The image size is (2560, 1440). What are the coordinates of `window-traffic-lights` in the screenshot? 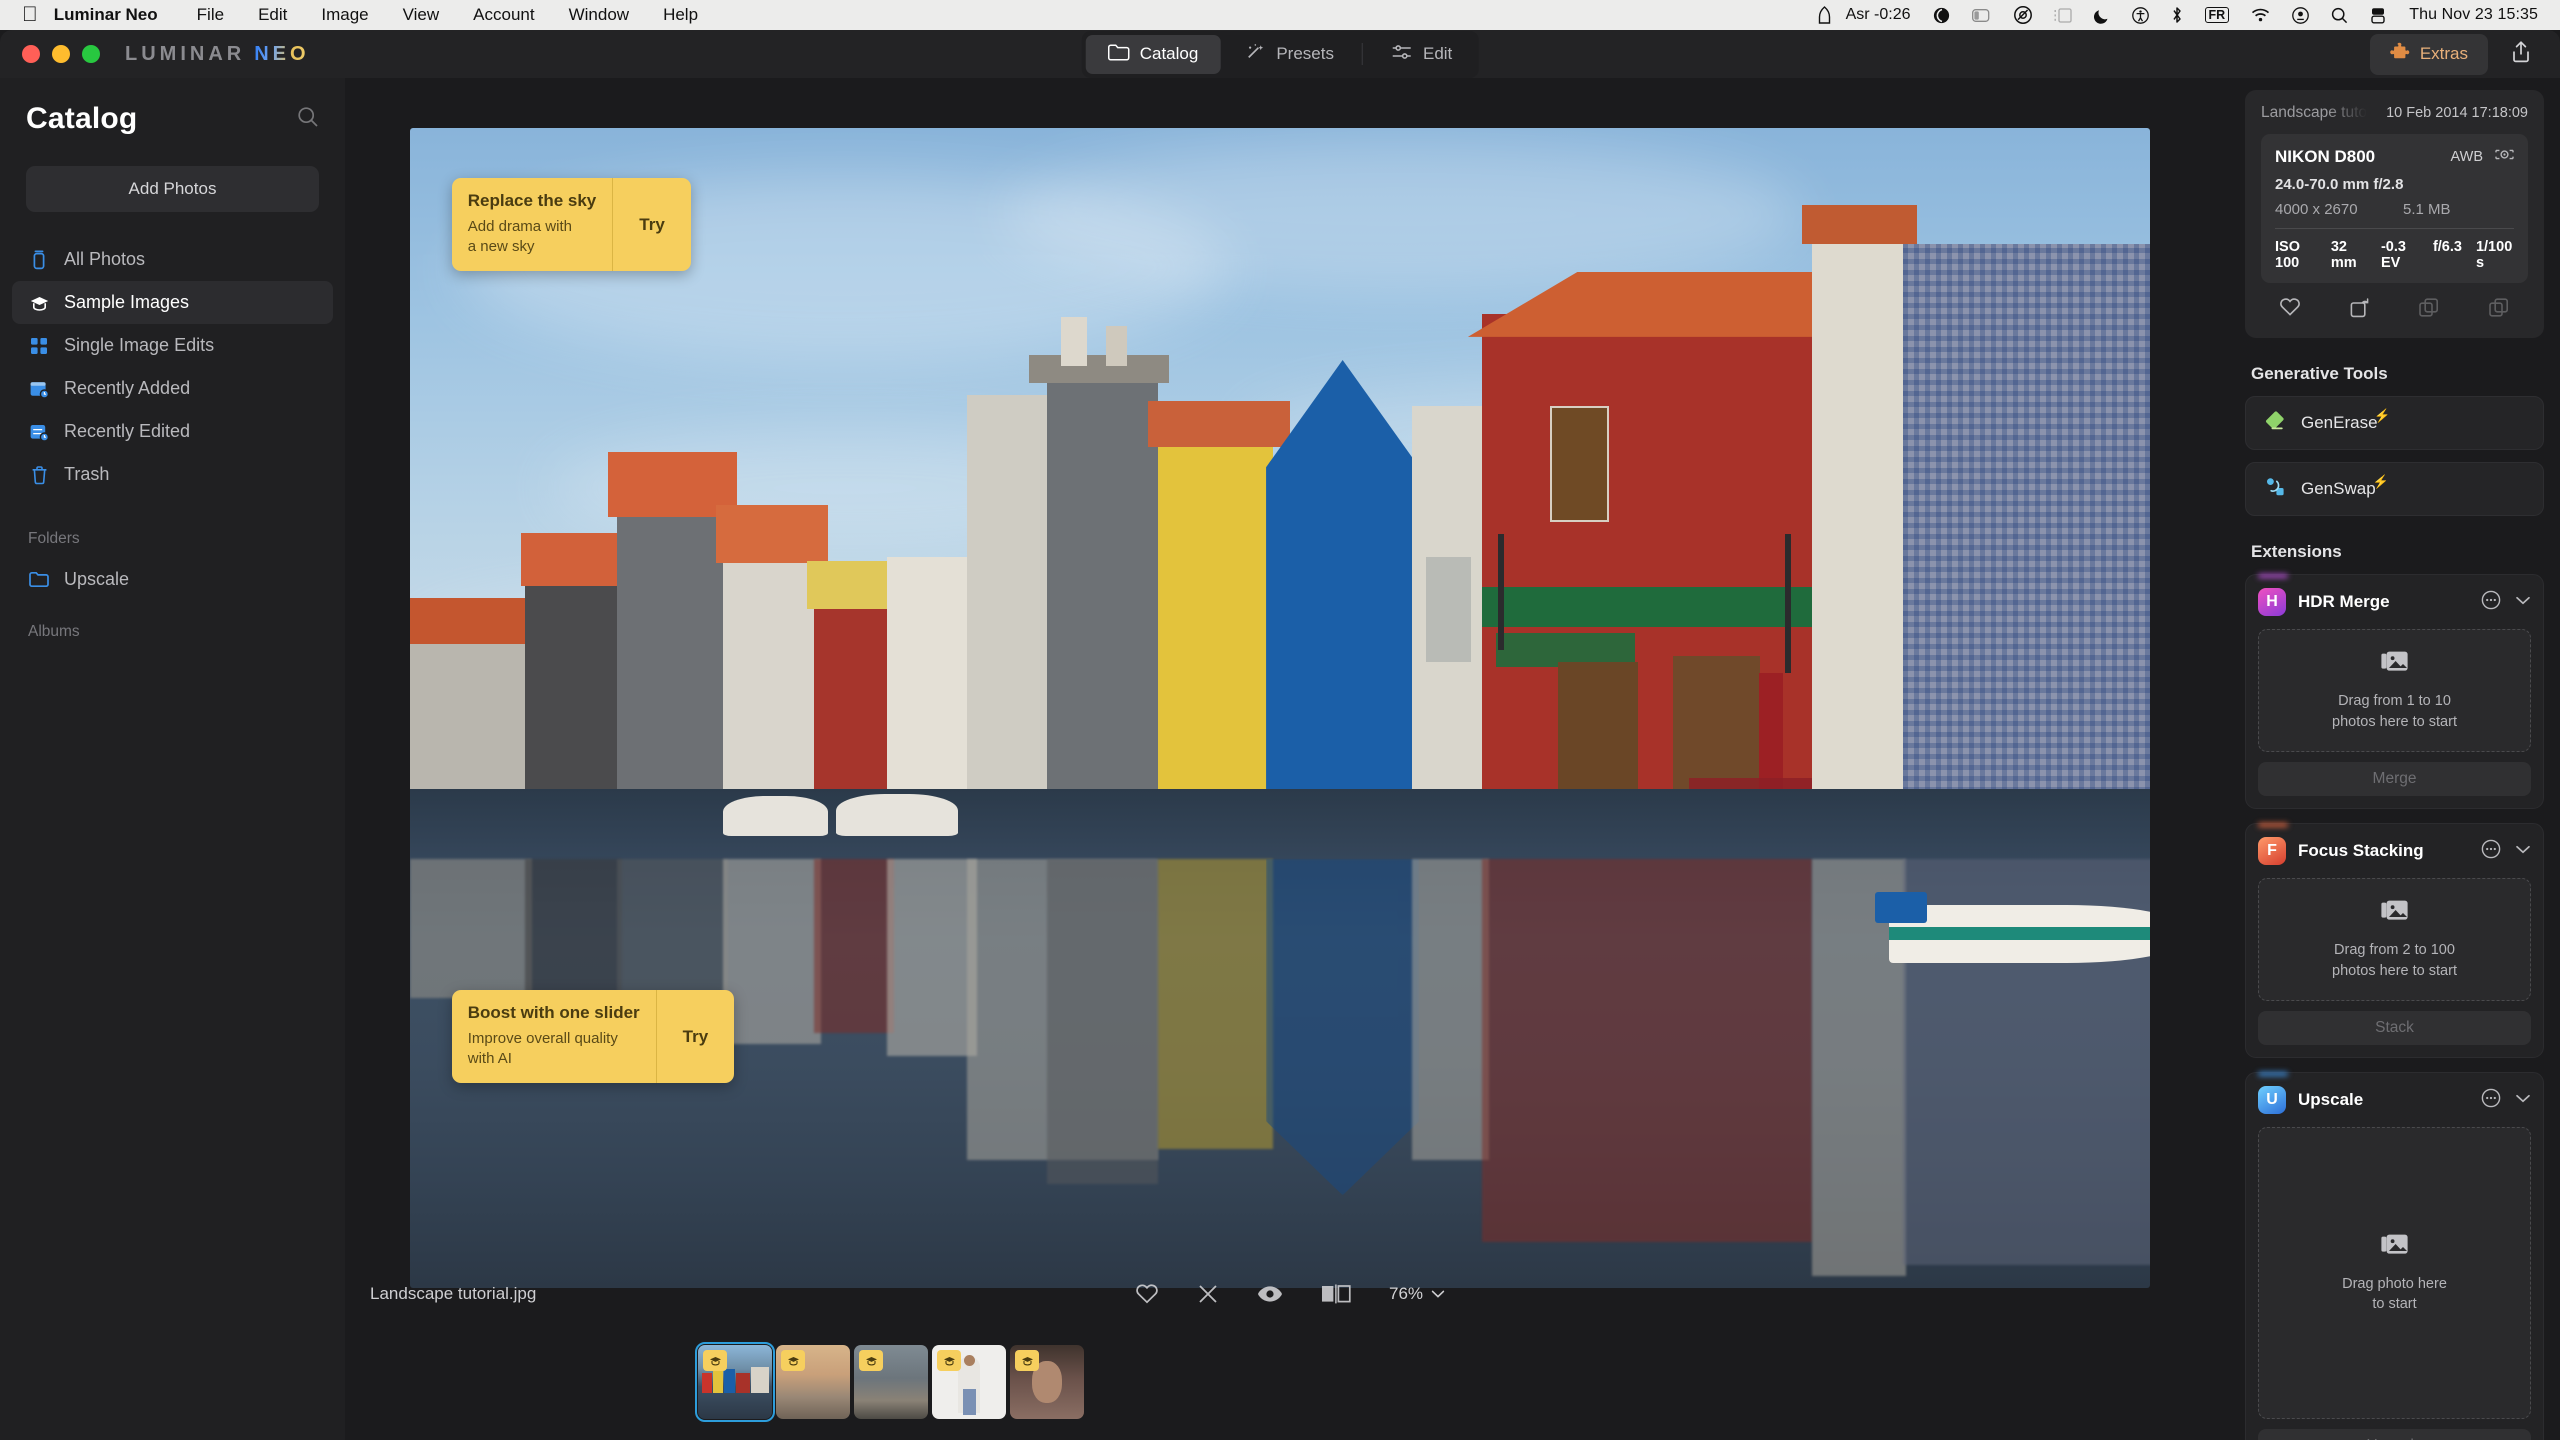 It's located at (50, 54).